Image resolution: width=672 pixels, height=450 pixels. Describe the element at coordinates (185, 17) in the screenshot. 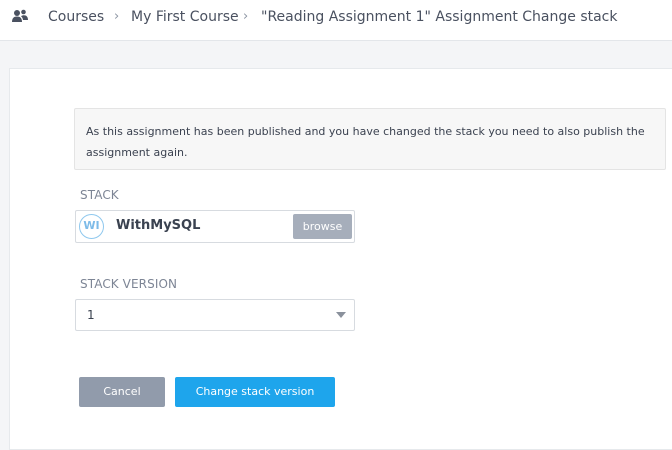

I see `breadcrumb-course: My First Course` at that location.